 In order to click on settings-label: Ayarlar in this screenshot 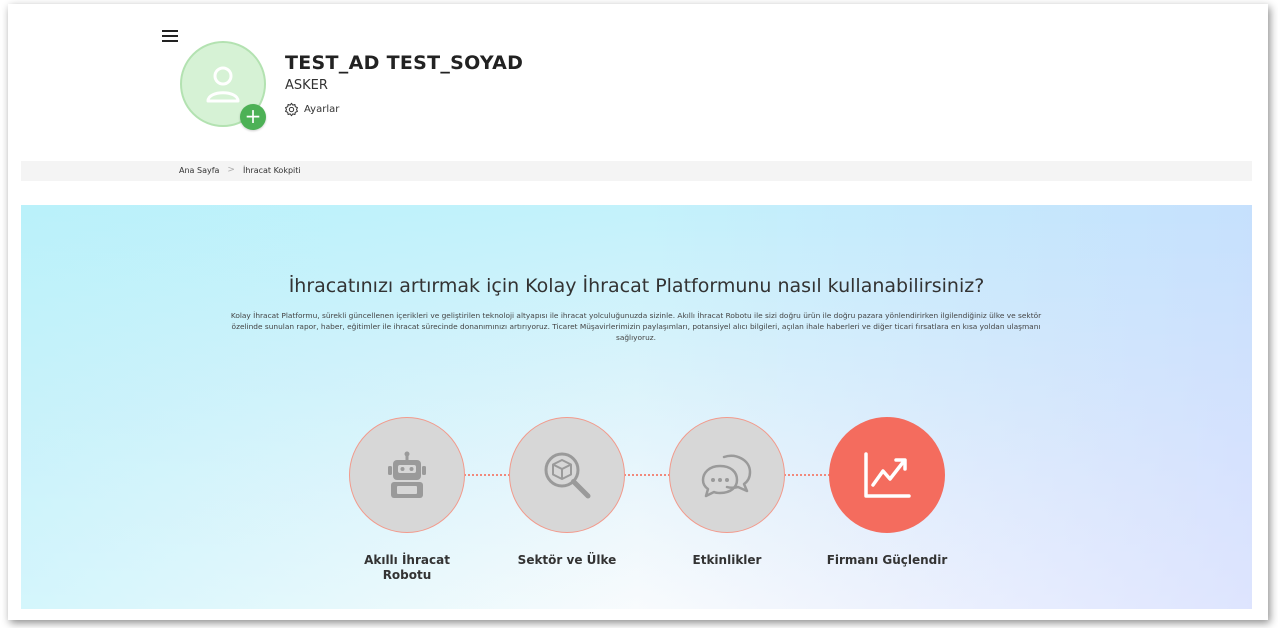, I will do `click(322, 109)`.